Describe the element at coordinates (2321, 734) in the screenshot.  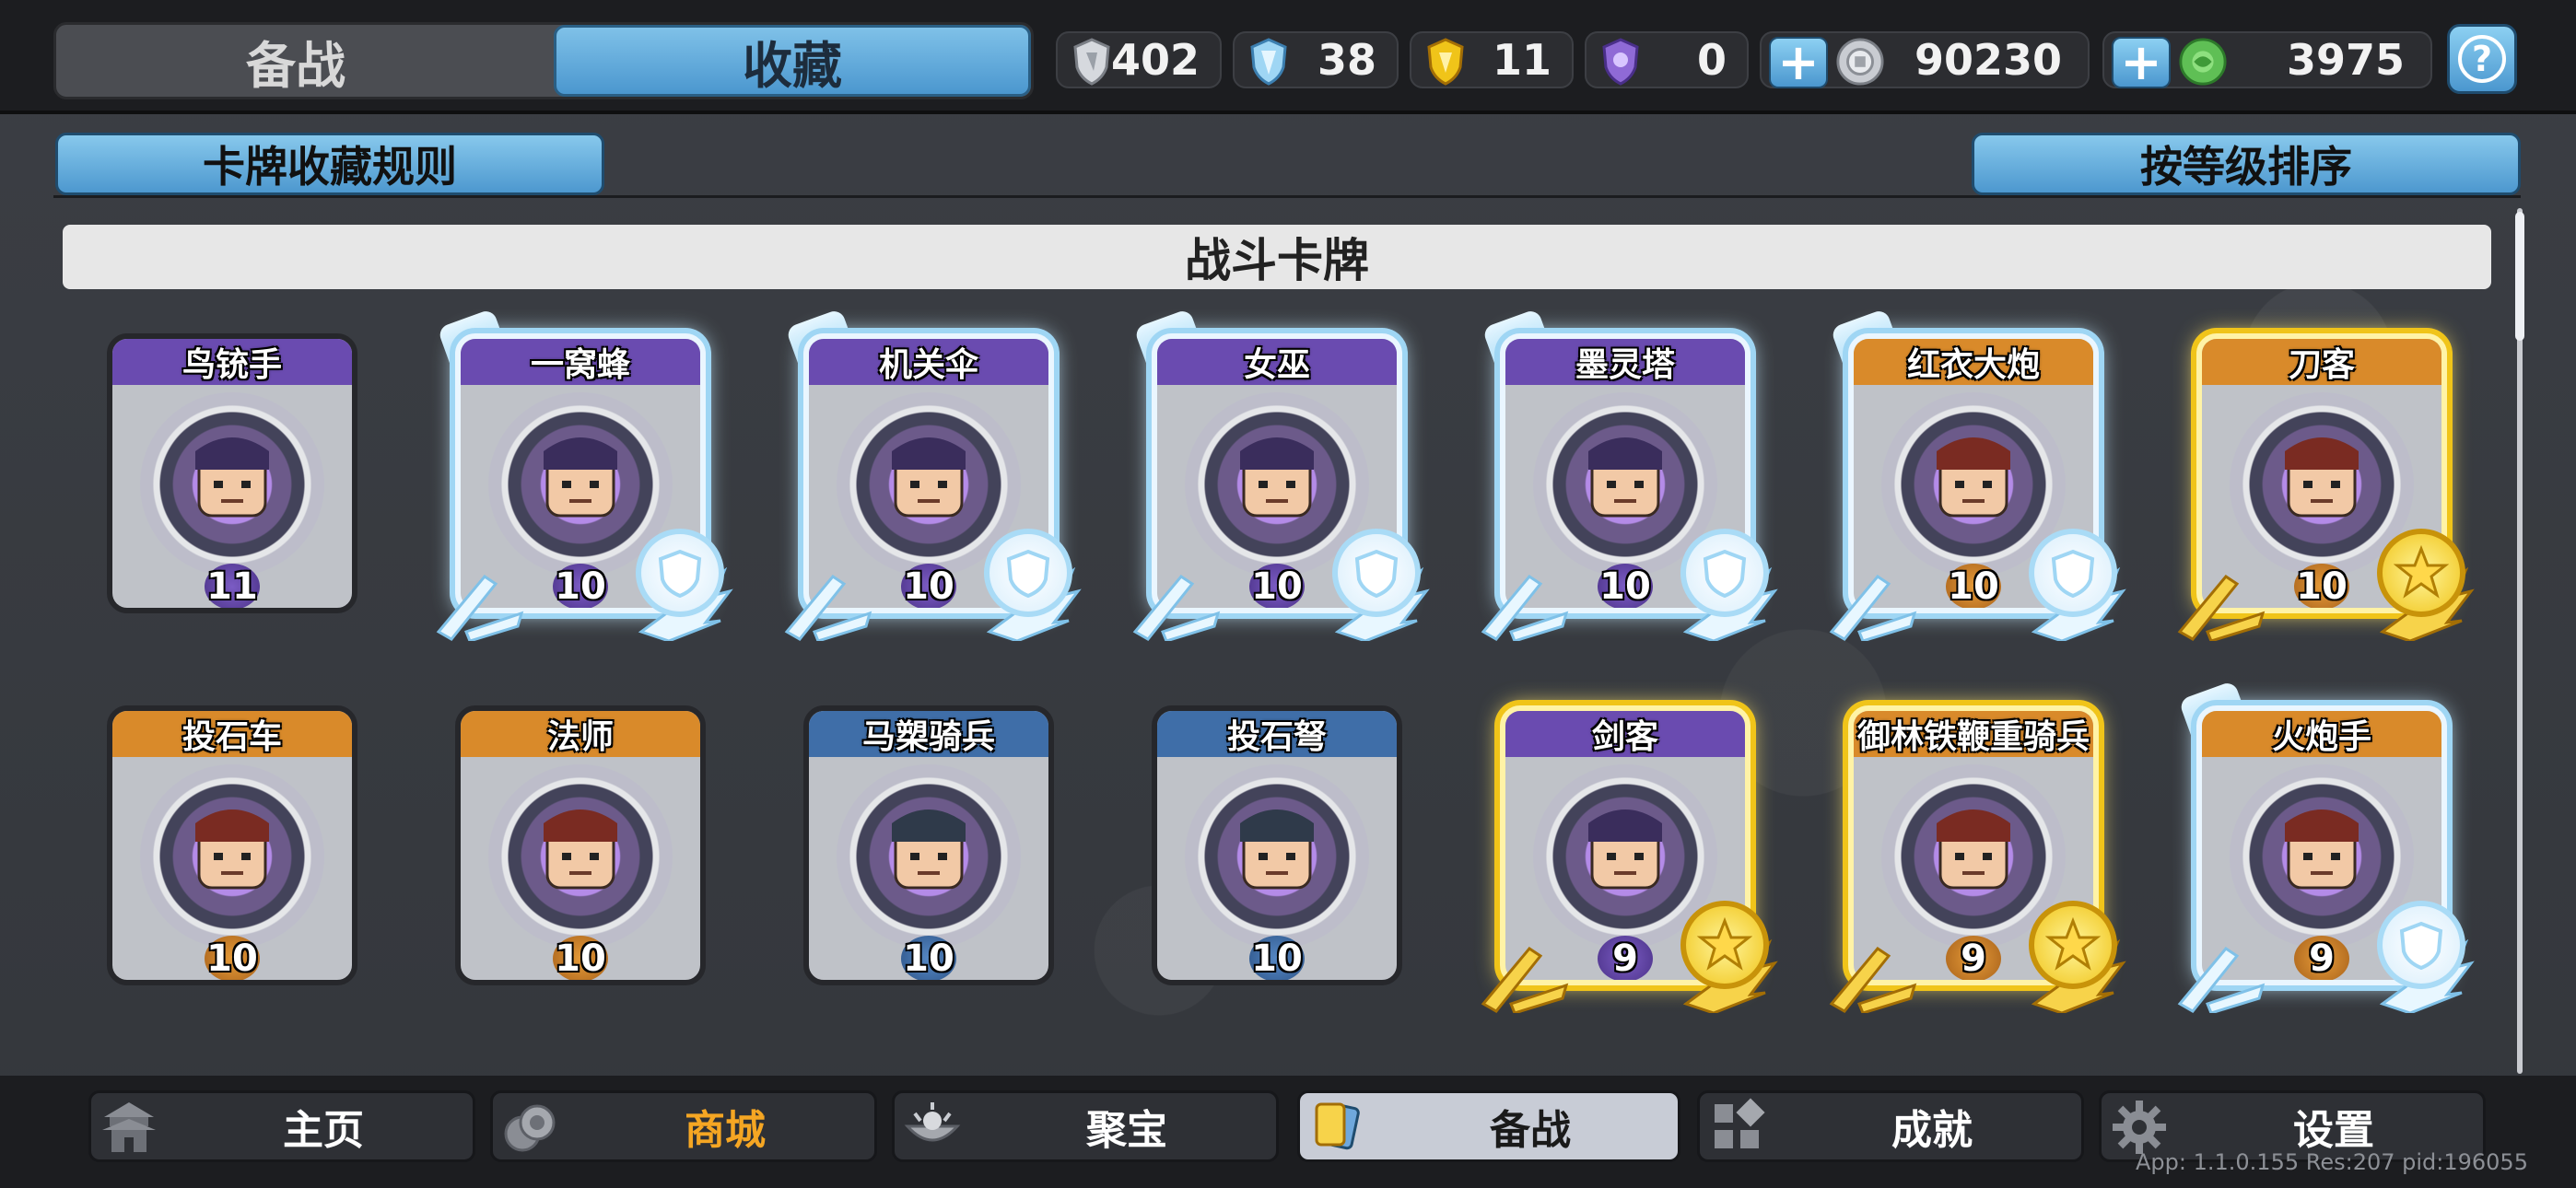
I see `card-name: 火炮手` at that location.